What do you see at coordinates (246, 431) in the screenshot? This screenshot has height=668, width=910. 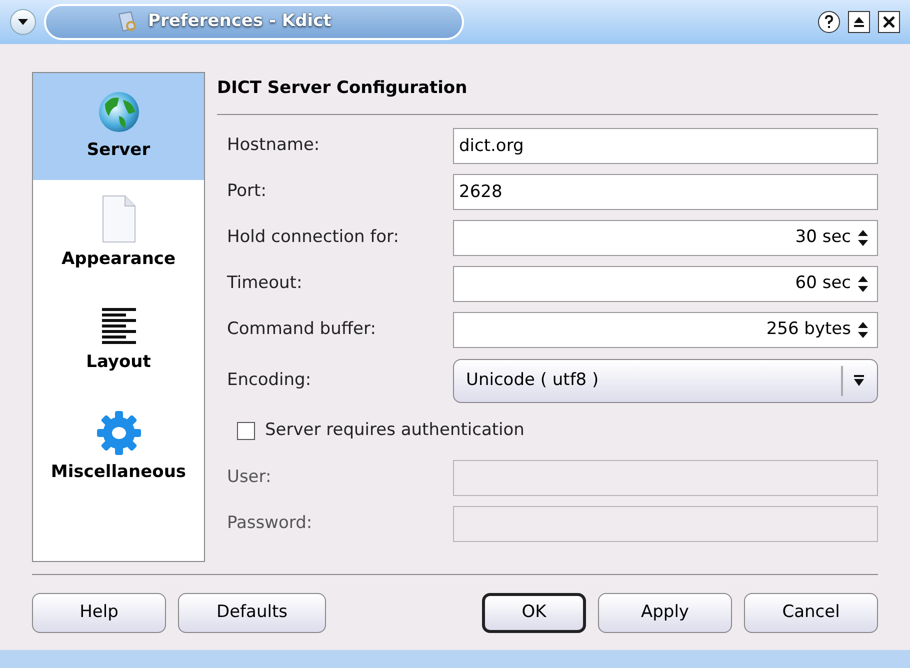 I see `checkbox` at bounding box center [246, 431].